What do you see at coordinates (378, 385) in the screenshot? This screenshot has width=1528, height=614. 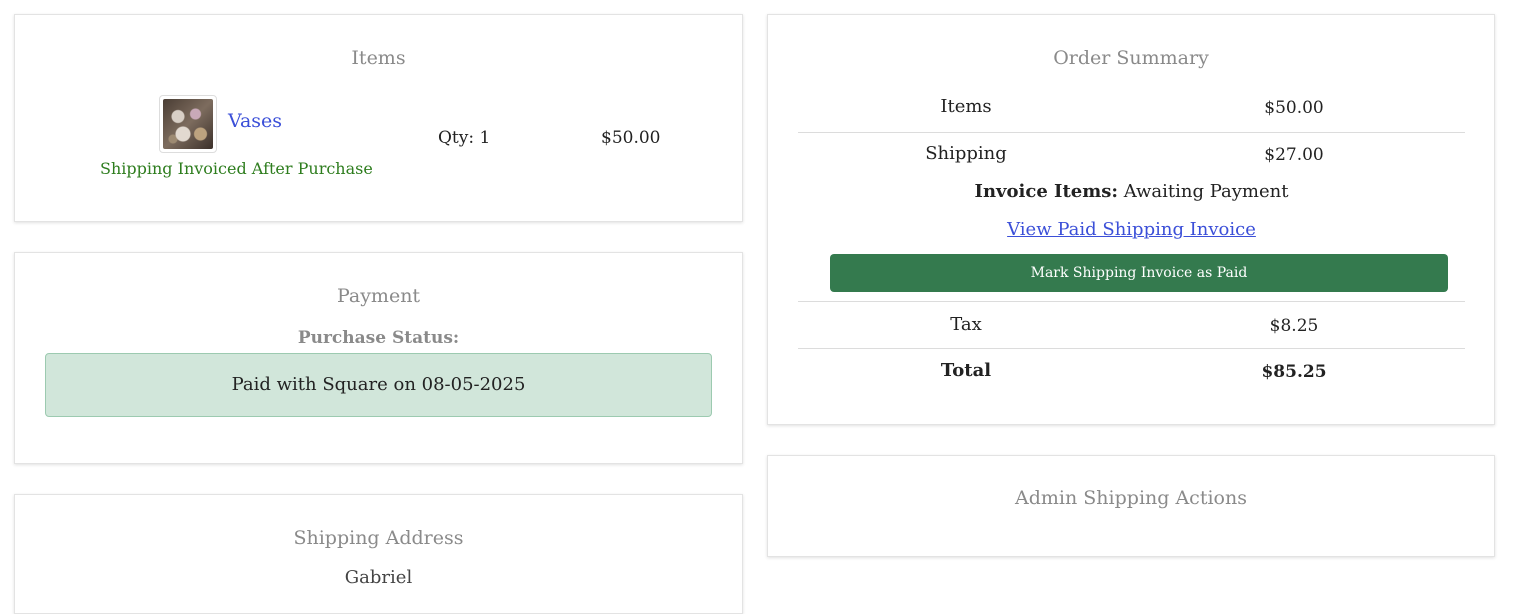 I see `payment-status-alert: Paid with Square on 08-05-2025` at bounding box center [378, 385].